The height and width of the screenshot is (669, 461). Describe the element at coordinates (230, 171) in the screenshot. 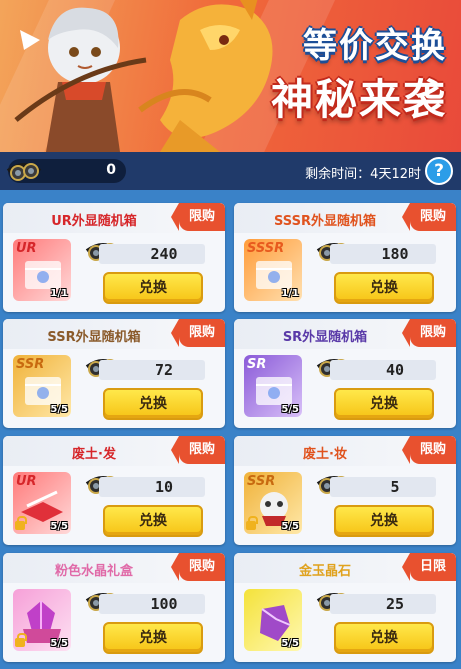

I see `status-bar: 0 剩余时间：4天12时 ?` at that location.